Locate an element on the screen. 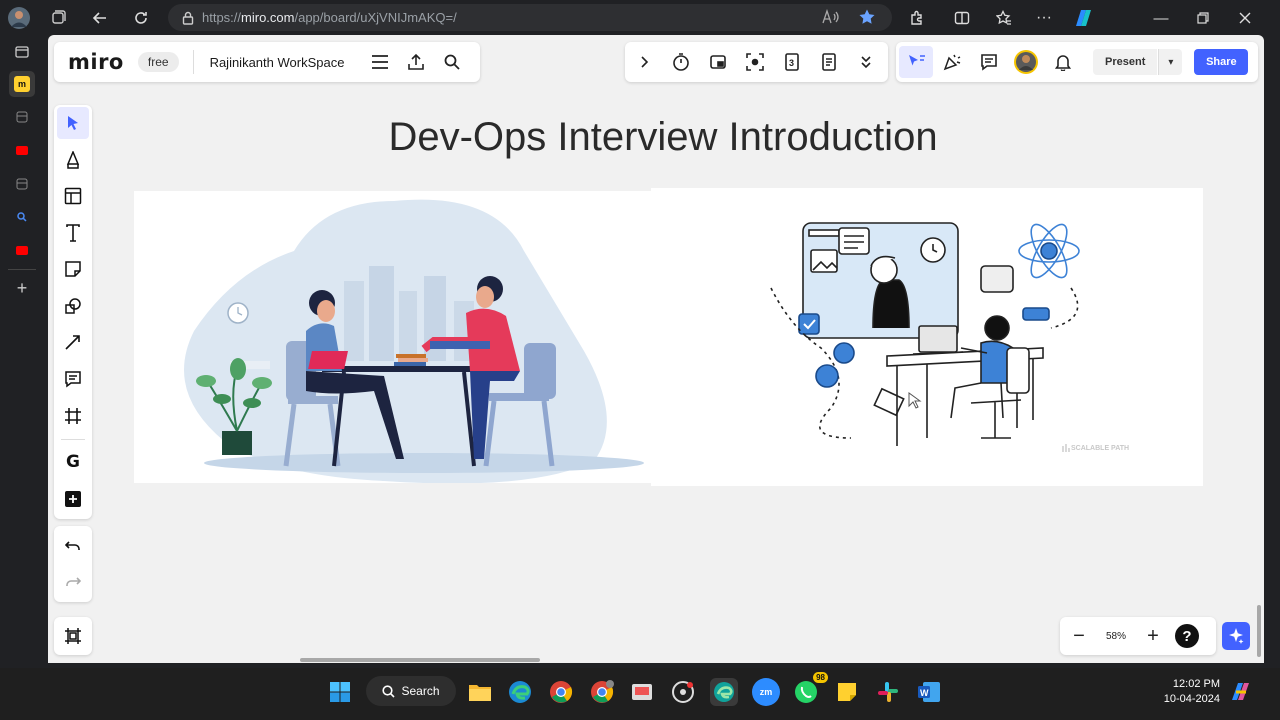 The image size is (1280, 720). share-panel: Present ▾ Share is located at coordinates (1077, 62).